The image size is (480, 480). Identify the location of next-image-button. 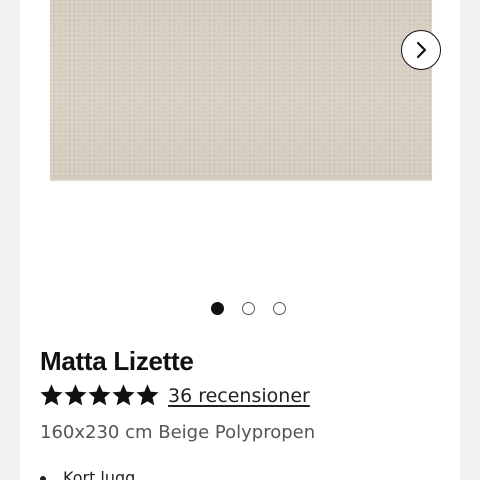
(421, 50).